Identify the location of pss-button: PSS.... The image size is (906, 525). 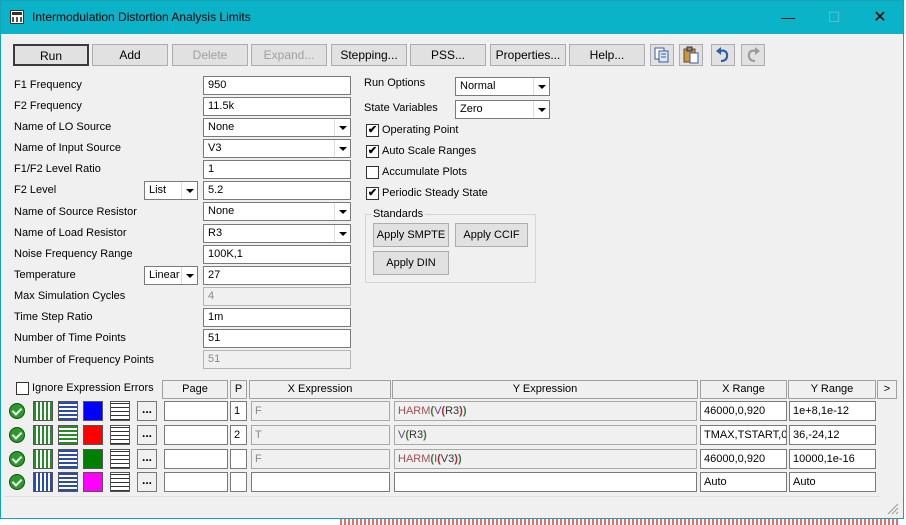
(448, 55).